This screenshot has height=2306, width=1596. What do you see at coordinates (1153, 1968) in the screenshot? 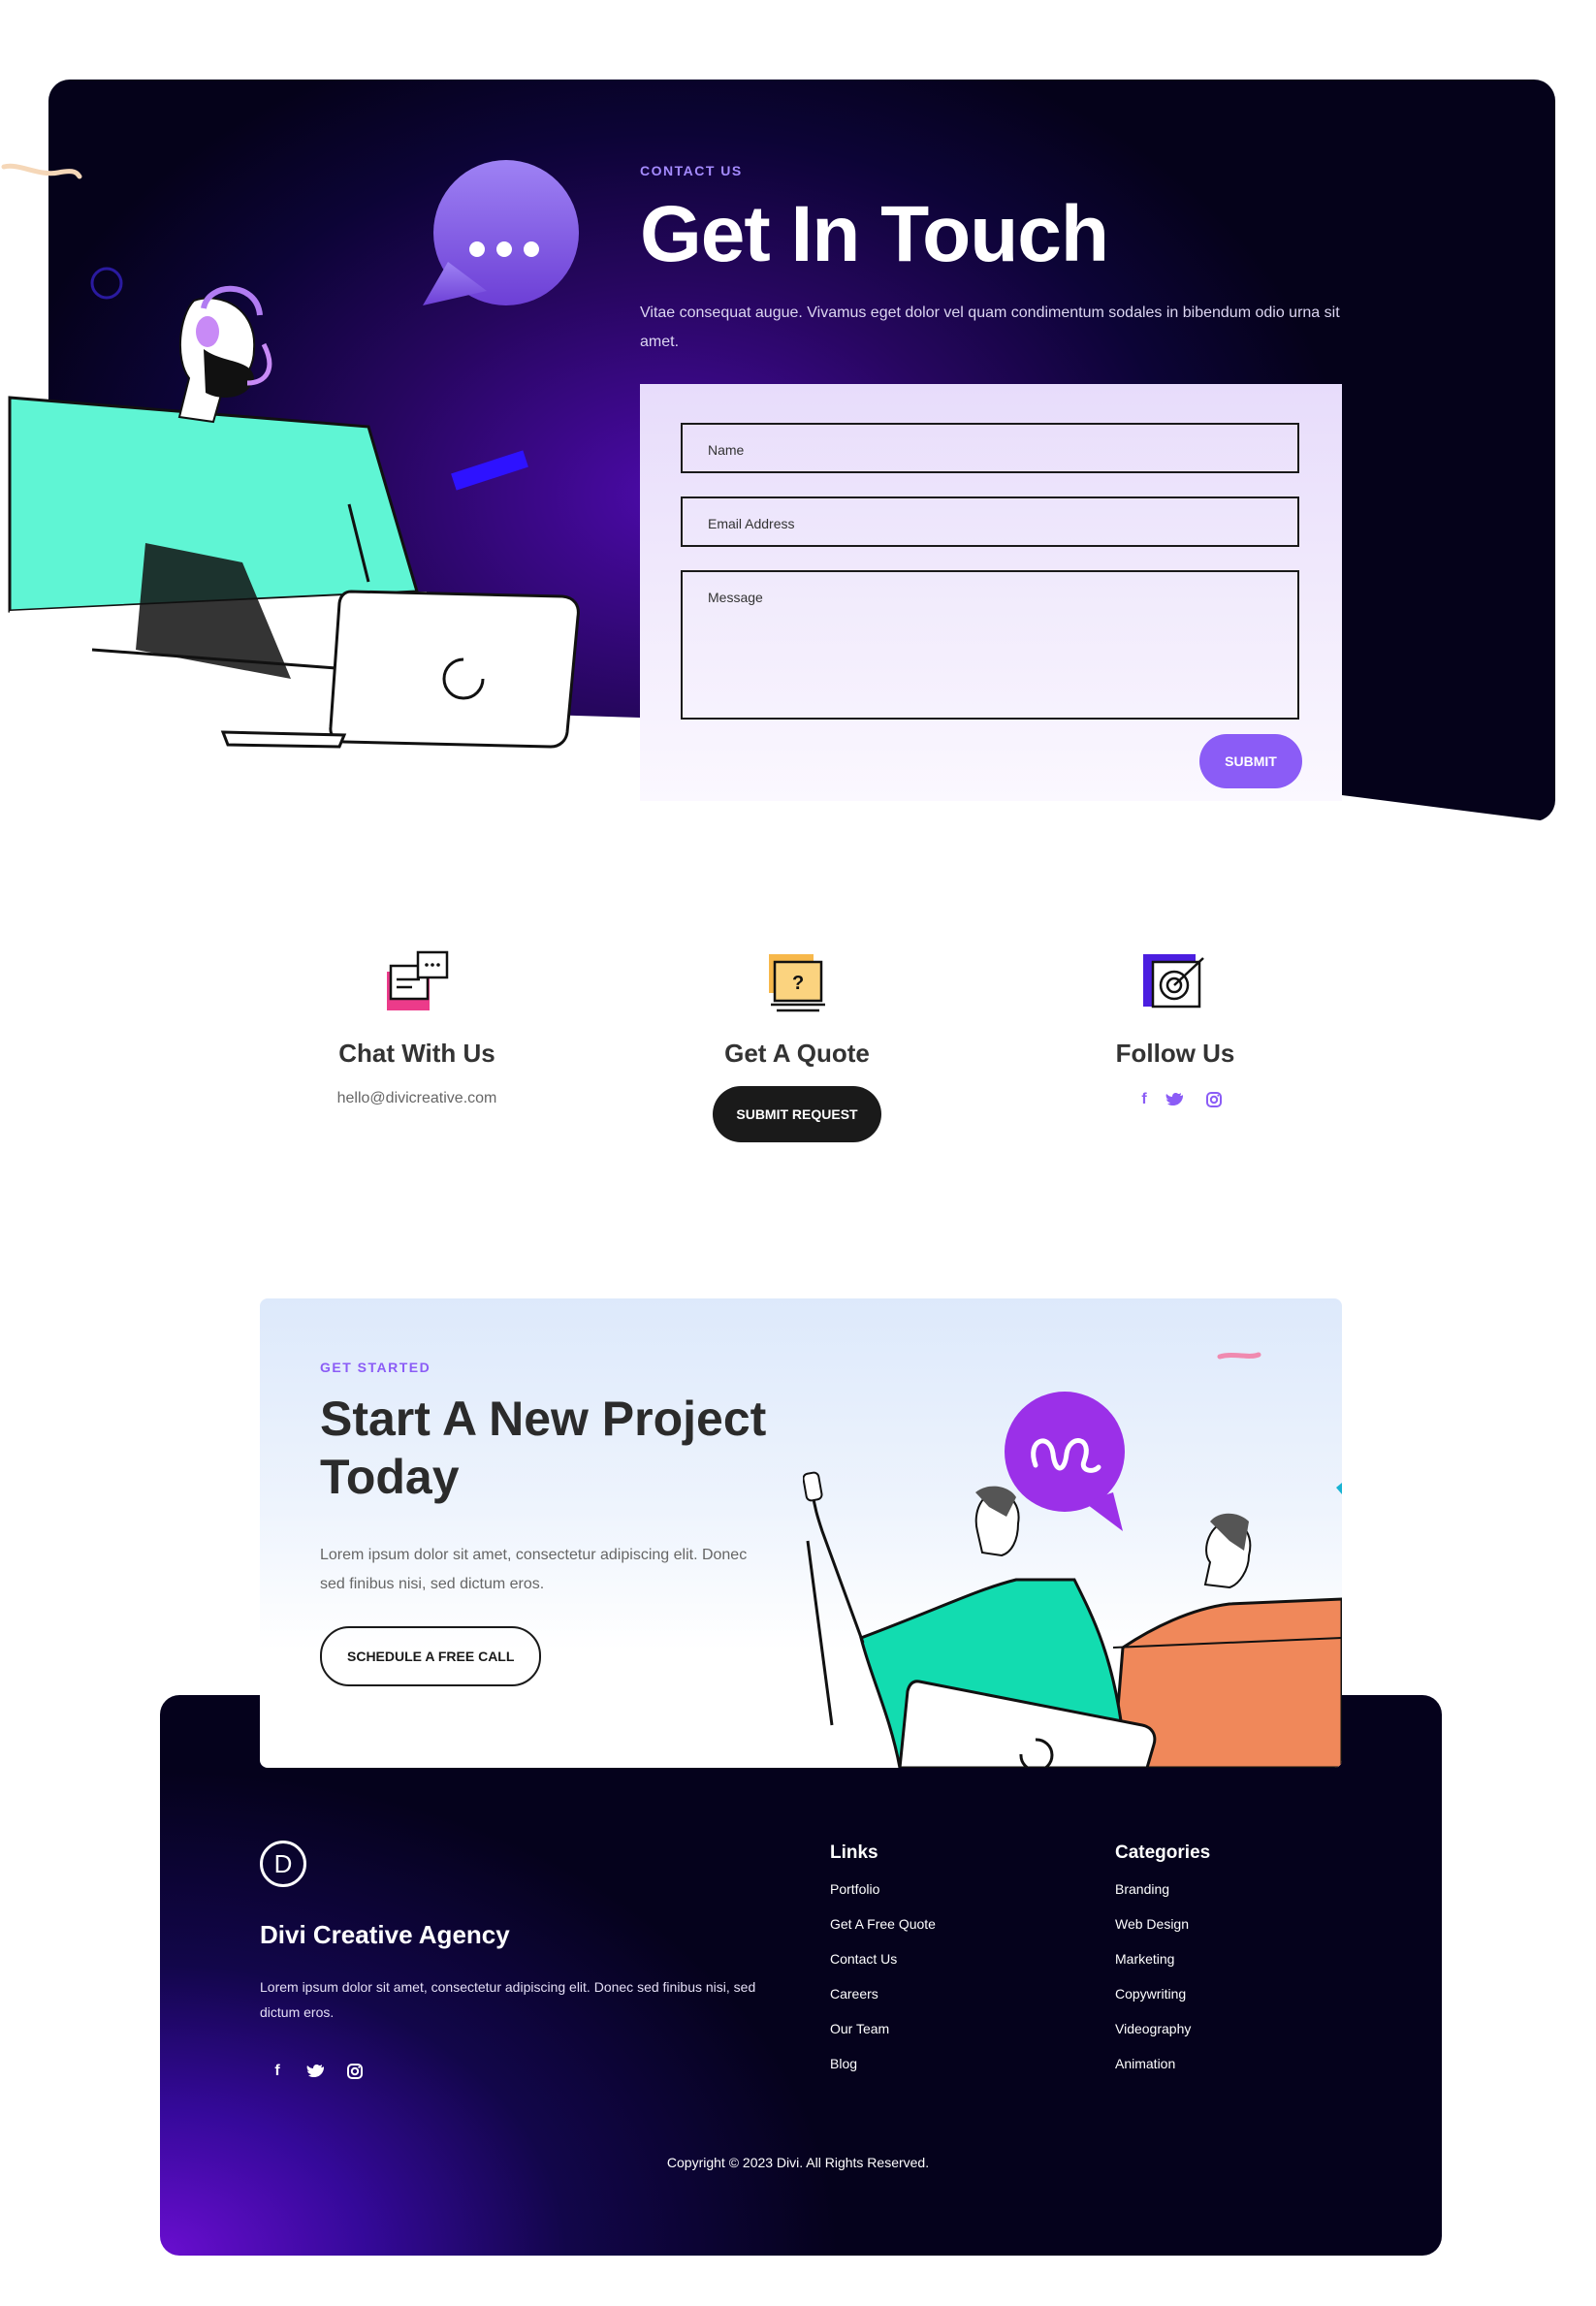
I see `footer-category-link: Marketing` at bounding box center [1153, 1968].